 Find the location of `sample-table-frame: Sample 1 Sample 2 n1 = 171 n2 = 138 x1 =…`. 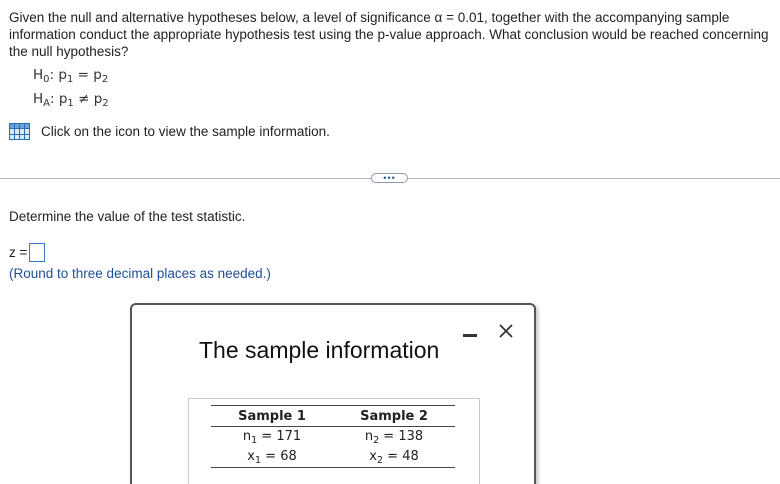

sample-table-frame: Sample 1 Sample 2 n1 = 171 n2 = 138 x1 =… is located at coordinates (334, 441).